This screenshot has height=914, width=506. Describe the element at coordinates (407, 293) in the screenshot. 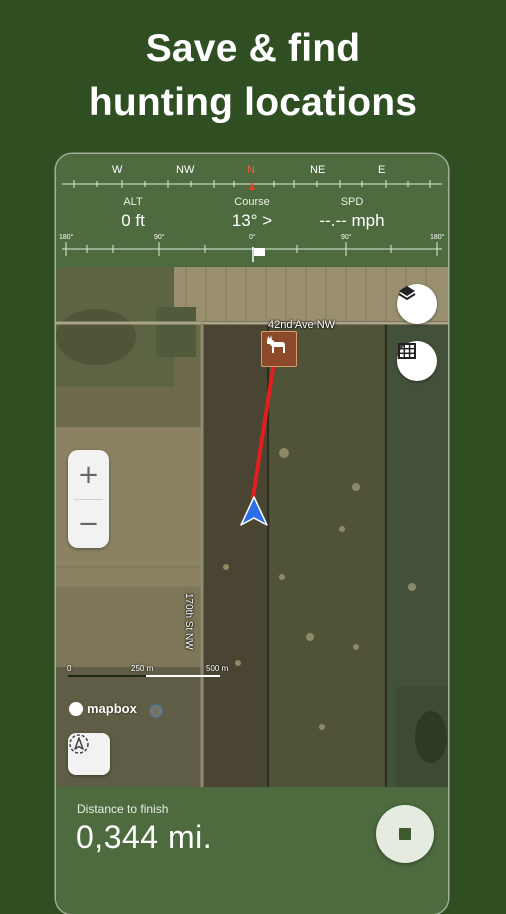

I see `layers-icon` at that location.